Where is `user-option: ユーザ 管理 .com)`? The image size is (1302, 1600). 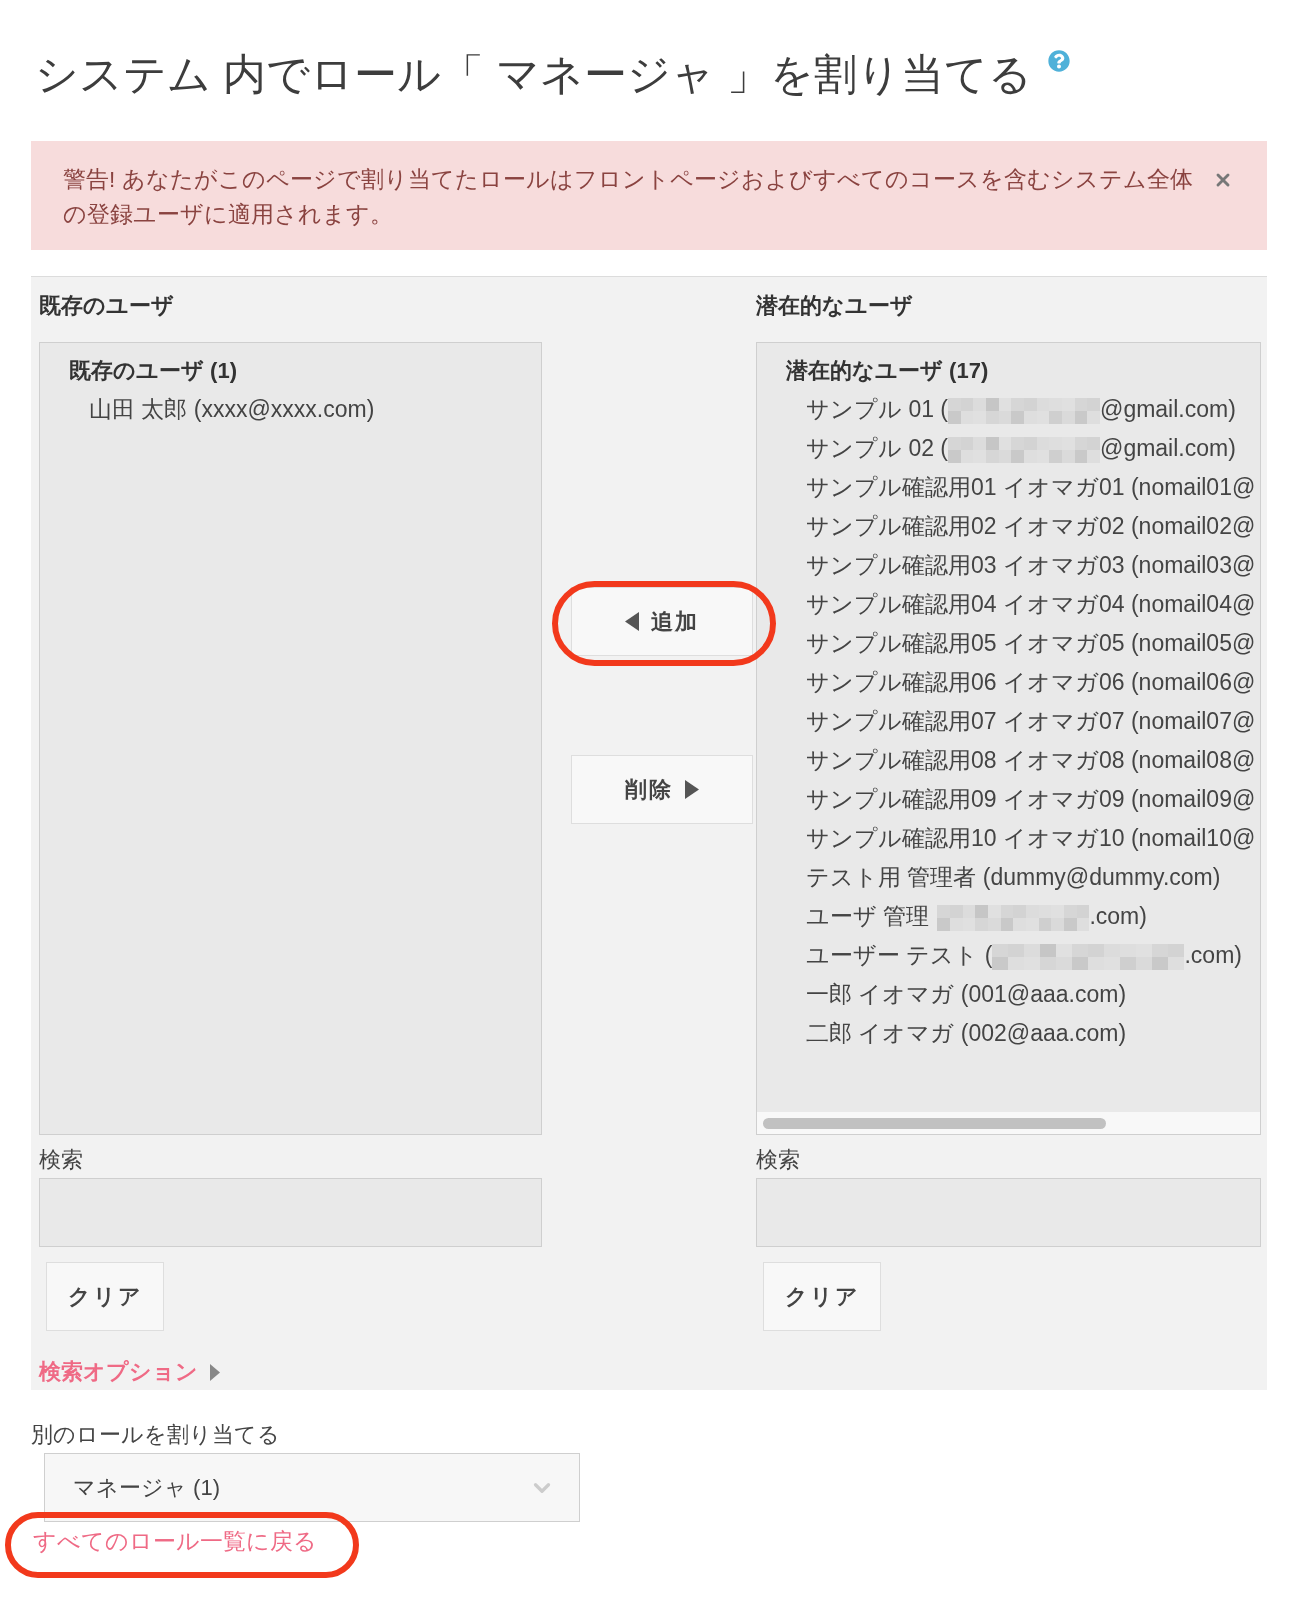 user-option: ユーザ 管理 .com) is located at coordinates (967, 916).